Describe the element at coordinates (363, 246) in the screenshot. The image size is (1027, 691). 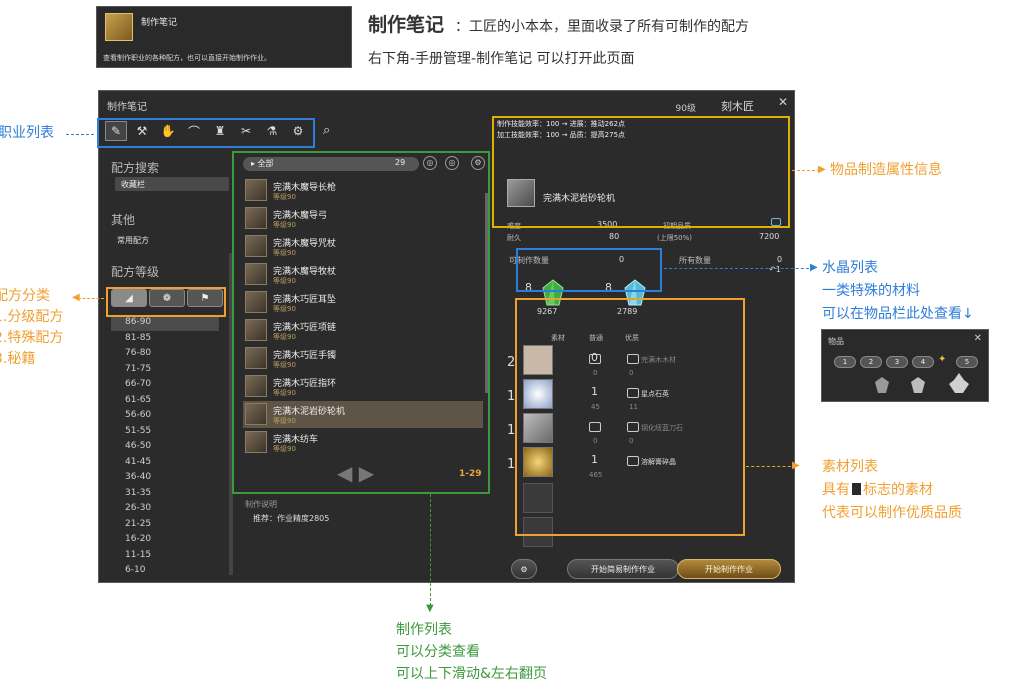
I see `recipe-item: 完满木魔导咒杖 等级90` at that location.